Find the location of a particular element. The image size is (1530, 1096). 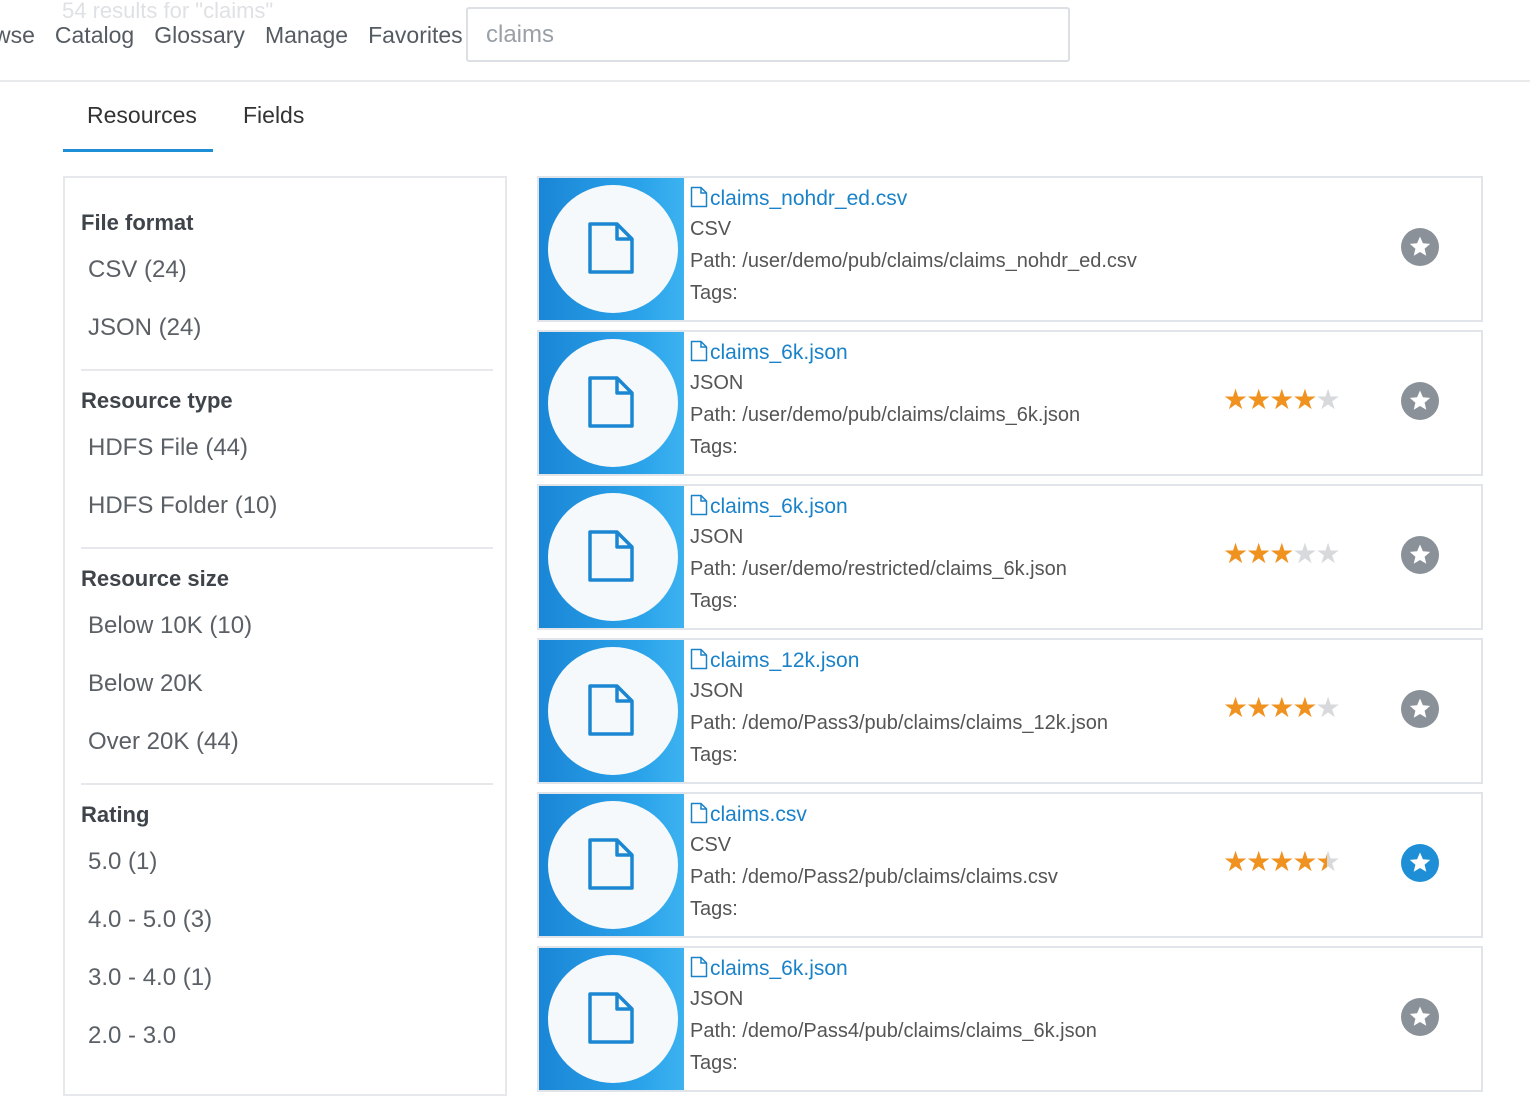

filter-hdfs-folder: HDFS Folder (10) is located at coordinates (182, 506).